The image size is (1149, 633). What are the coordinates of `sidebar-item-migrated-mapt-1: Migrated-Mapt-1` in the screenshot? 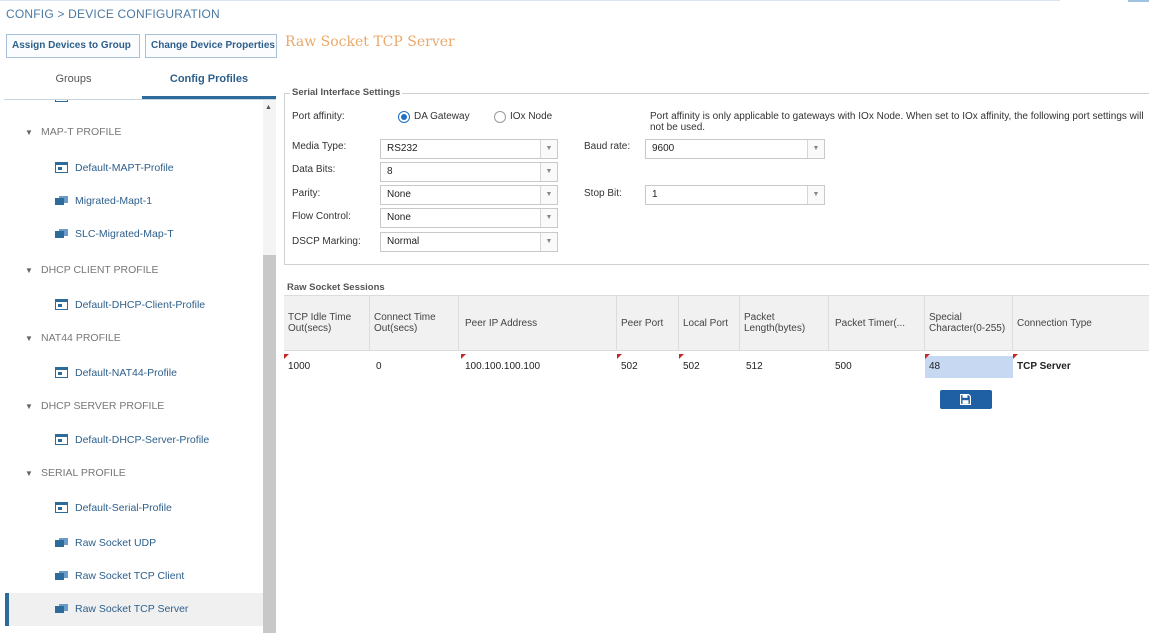 It's located at (134, 201).